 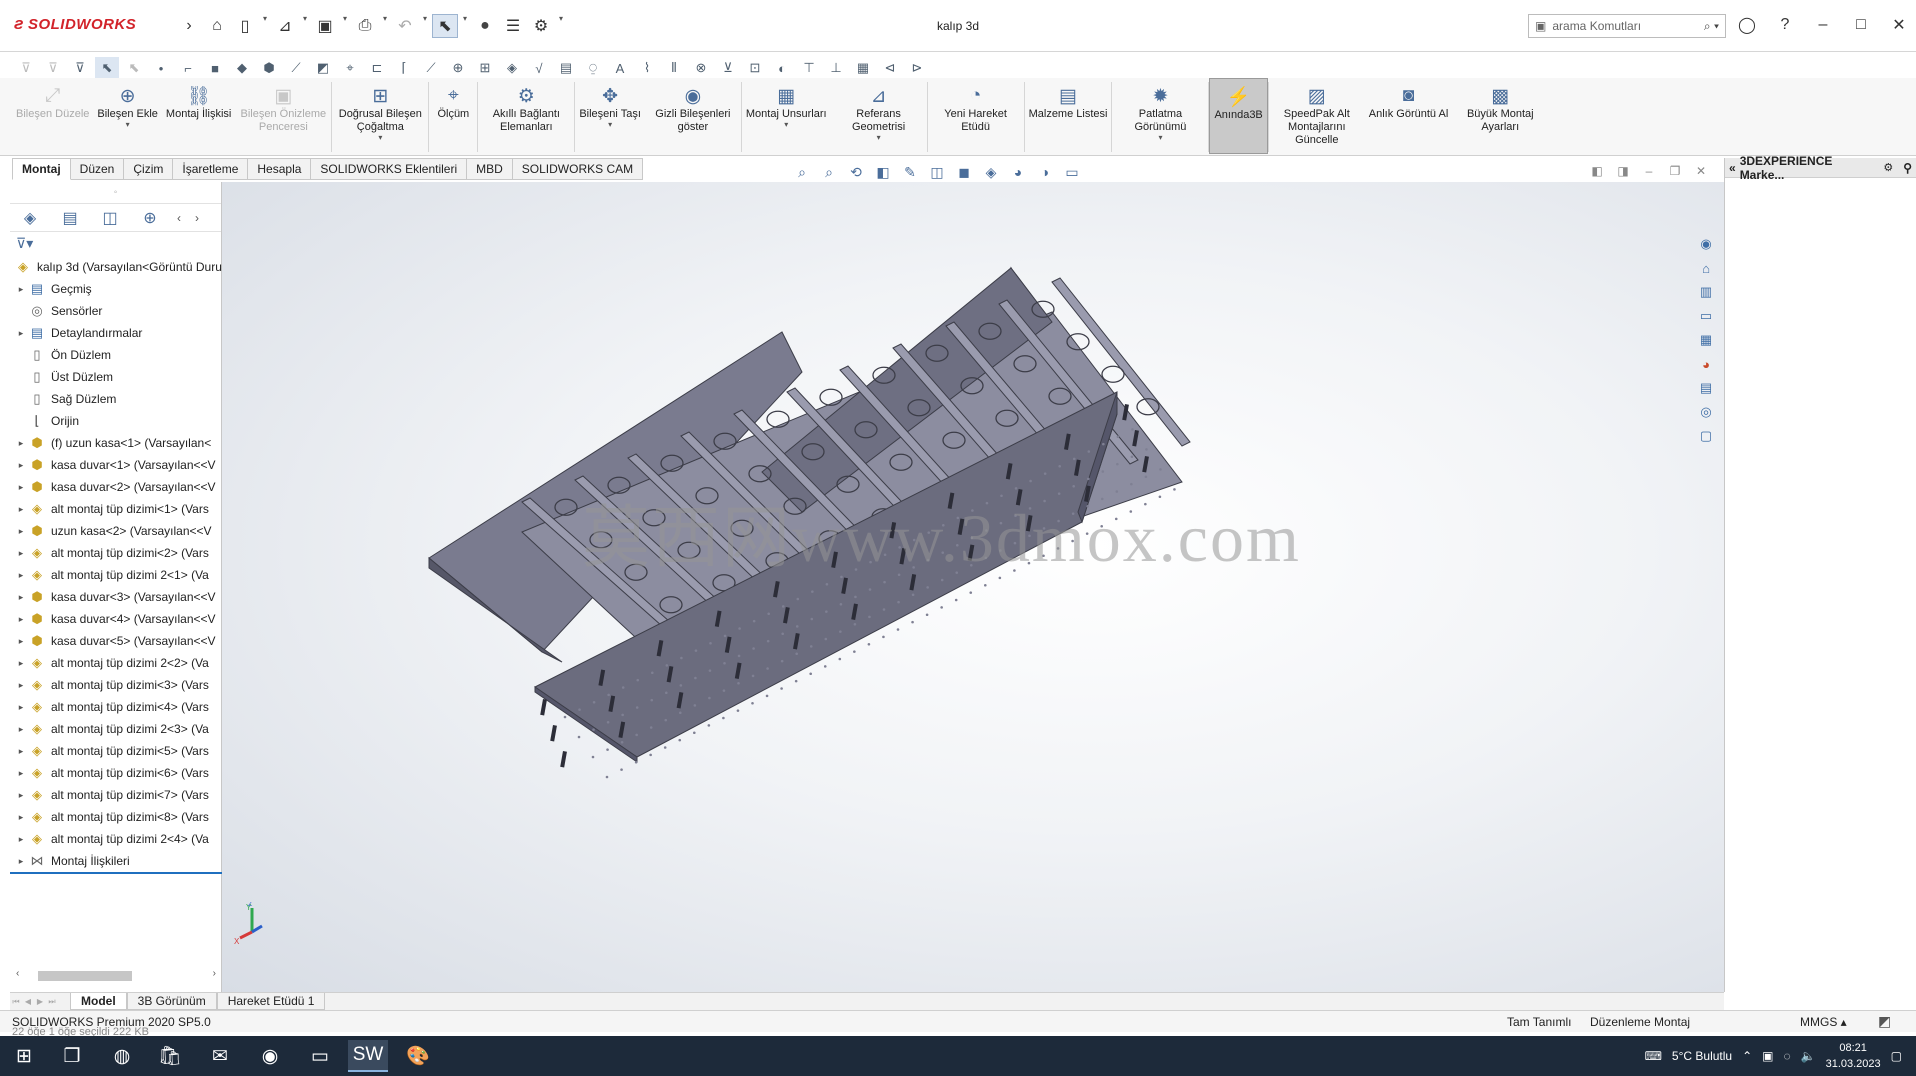 What do you see at coordinates (1884, 1021) in the screenshot?
I see `status-icon: ◩` at bounding box center [1884, 1021].